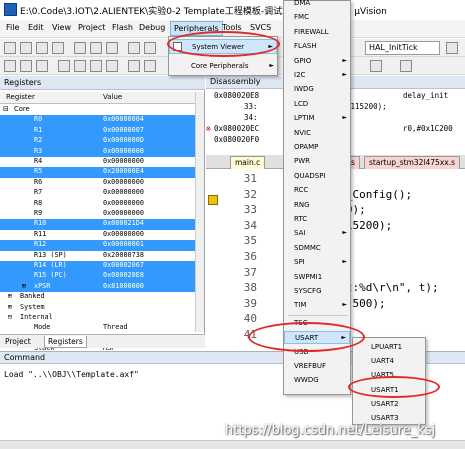 The height and width of the screenshot is (449, 465). Describe the element at coordinates (317, 75) in the screenshot. I see `sysview-item-i2c: I2C ►` at that location.